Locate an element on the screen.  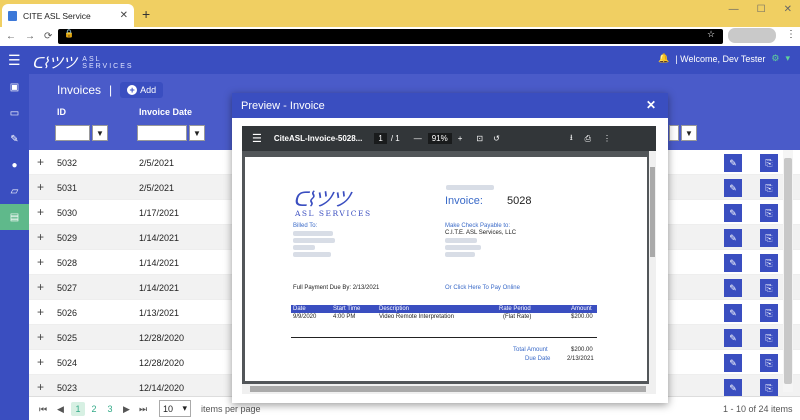
nav-users-icon: ● is located at coordinates (14, 165).